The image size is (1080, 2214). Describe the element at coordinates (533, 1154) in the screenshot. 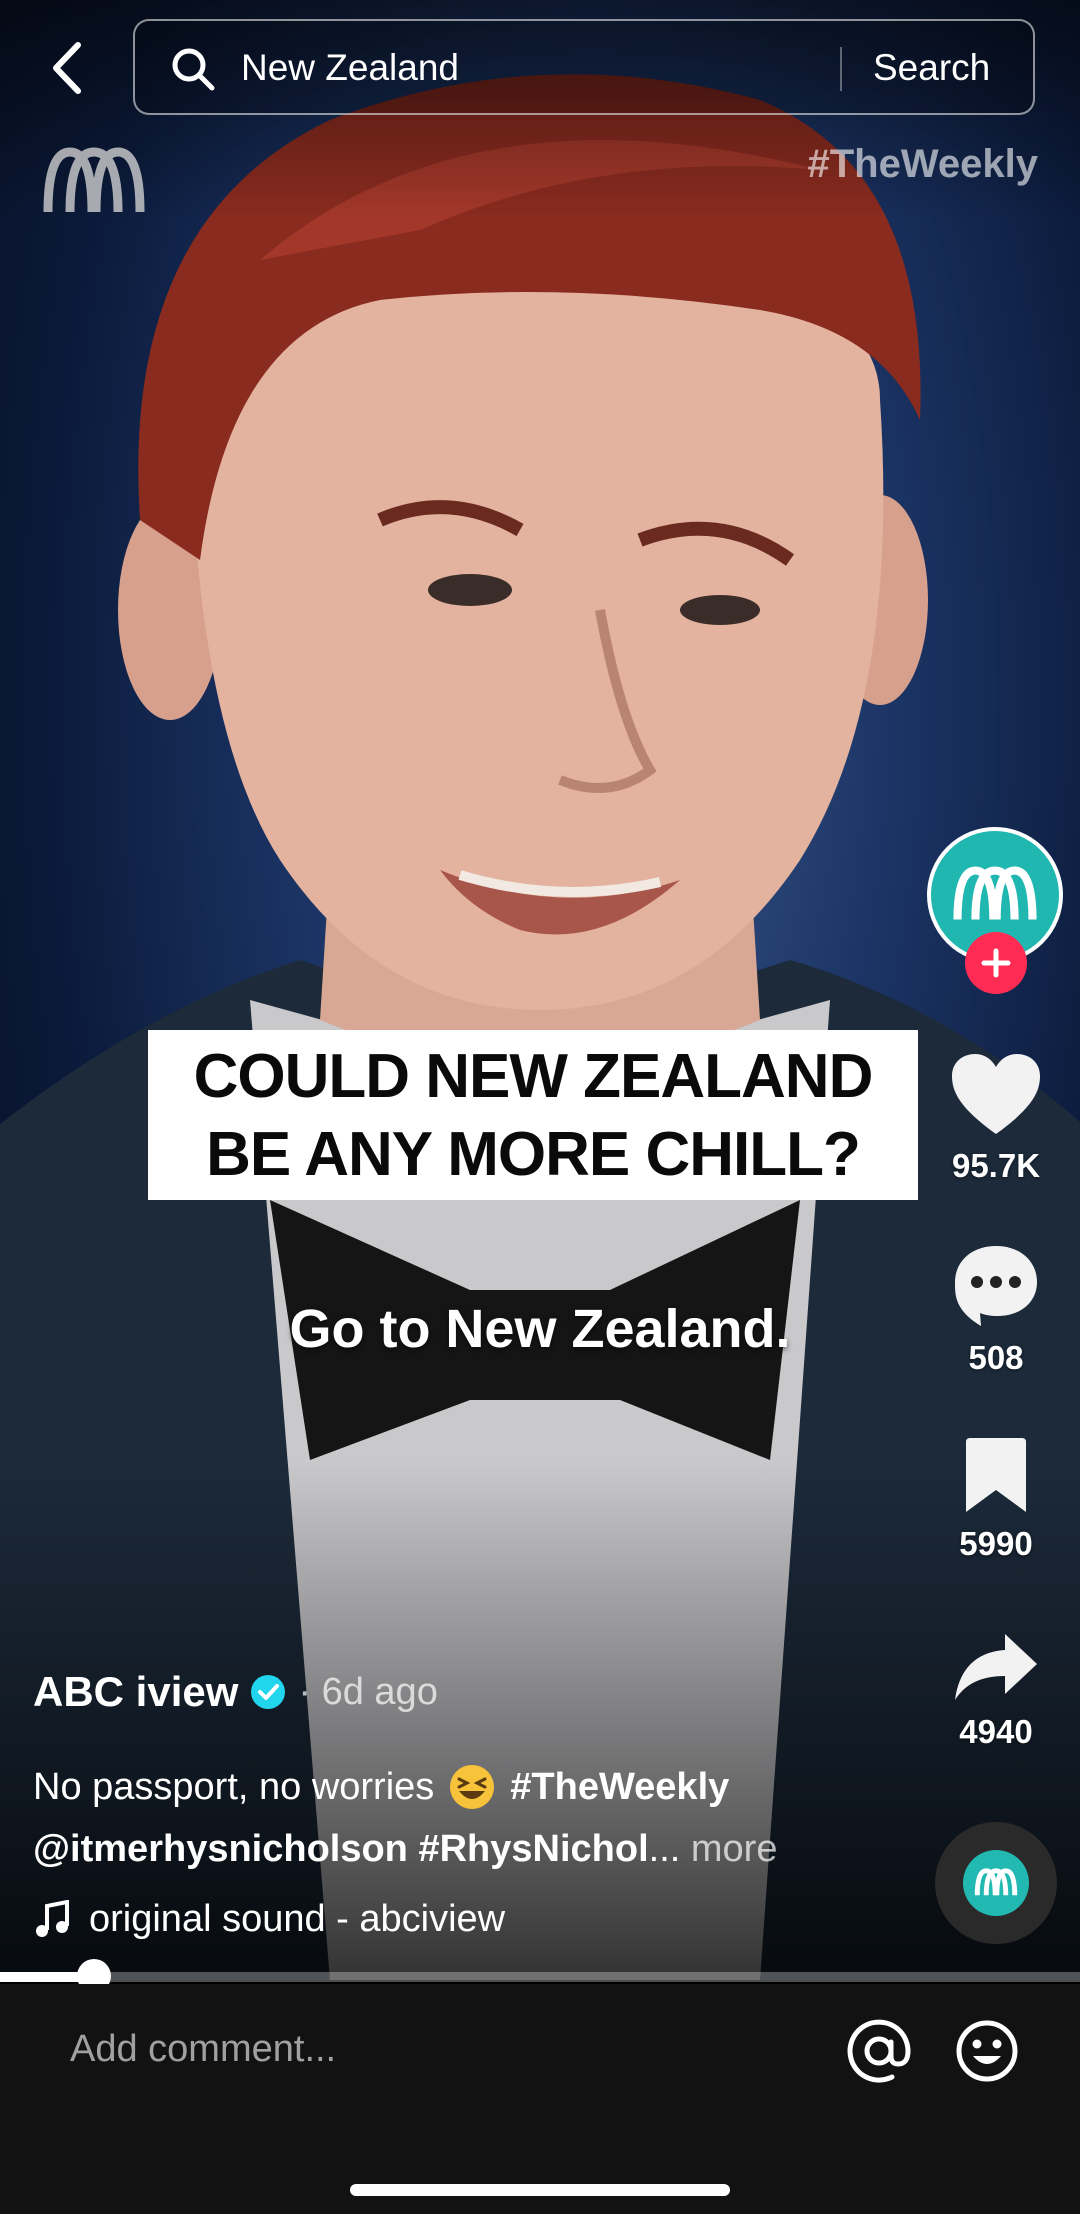

I see `caption-line-2: BE ANY MORE CHILL?` at that location.